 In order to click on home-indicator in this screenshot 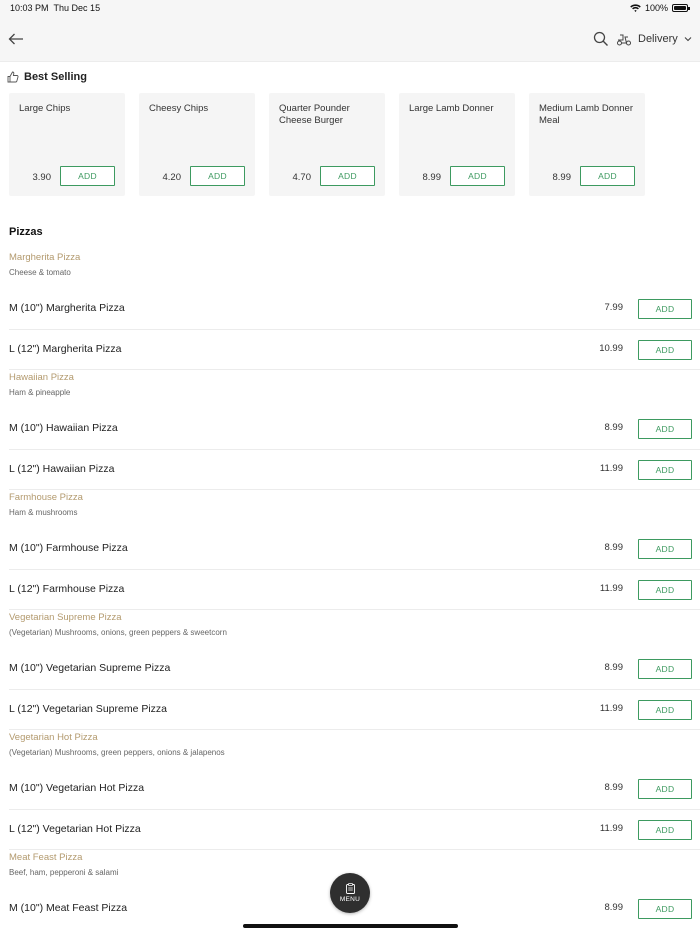, I will do `click(350, 926)`.